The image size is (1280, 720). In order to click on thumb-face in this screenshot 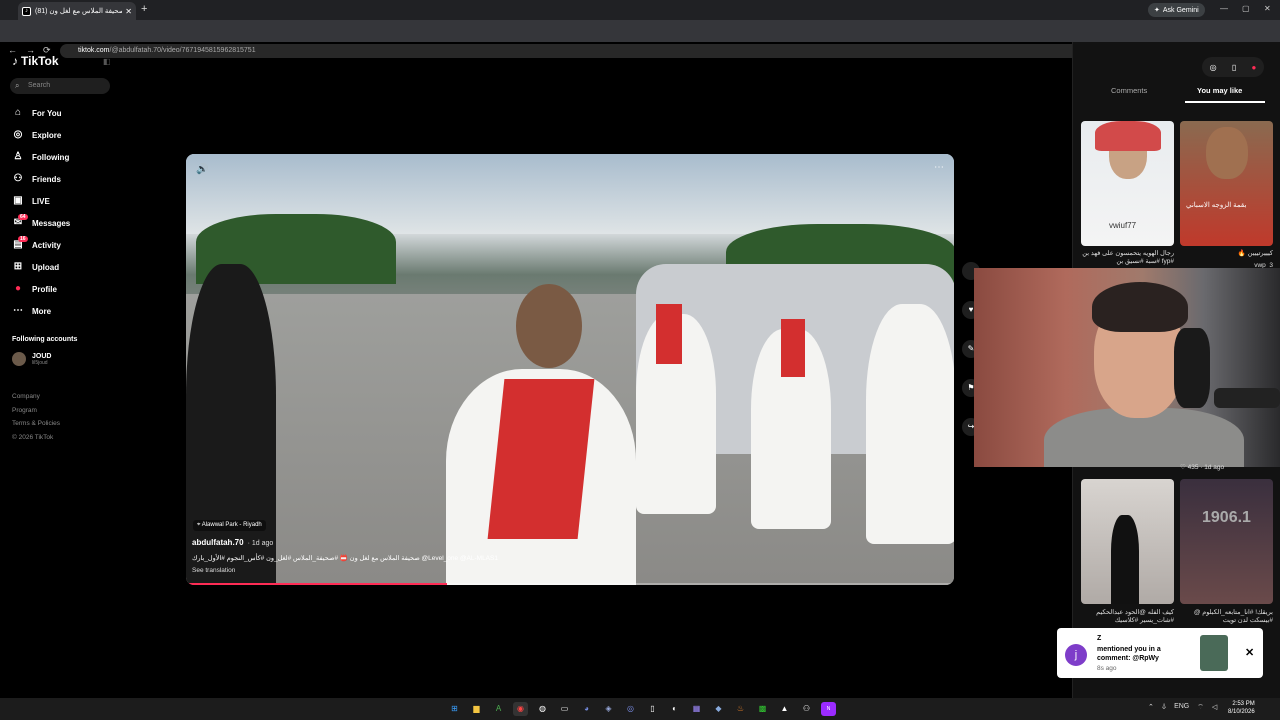, I will do `click(1227, 153)`.